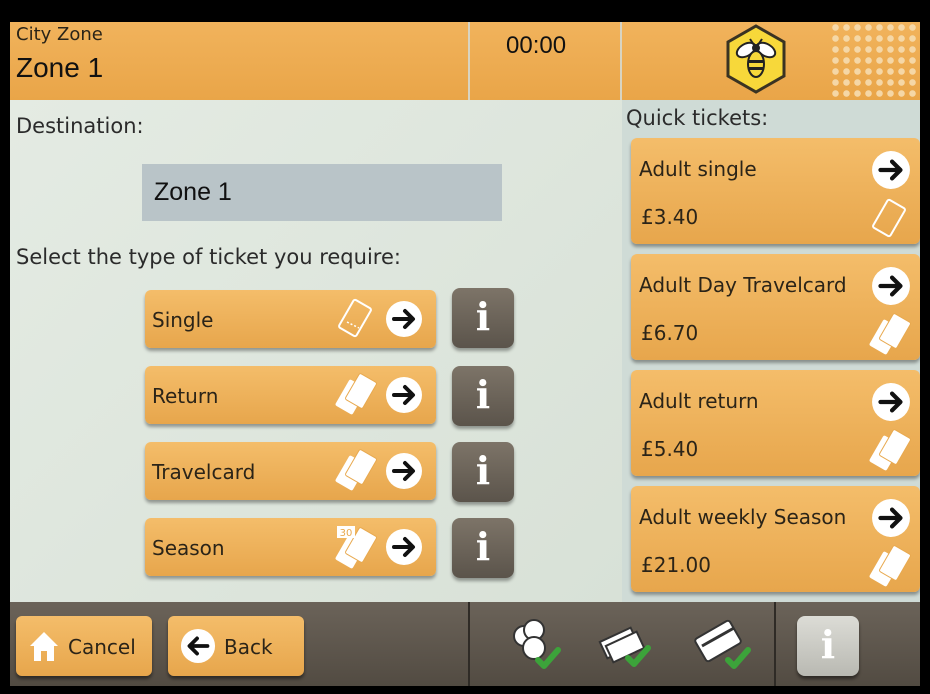 This screenshot has width=930, height=694. Describe the element at coordinates (775, 539) in the screenshot. I see `quick-ticket-adult-weekly-season: Adult weekly Season £21.00` at that location.